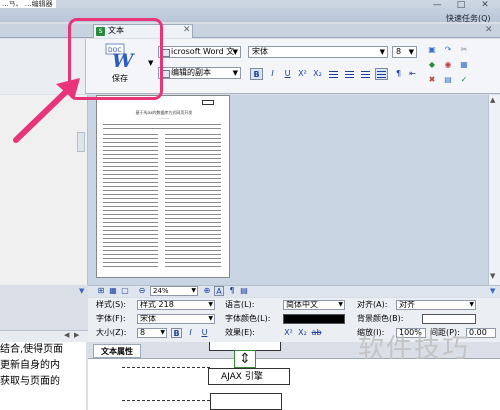 This screenshot has height=410, width=500. Describe the element at coordinates (464, 49) in the screenshot. I see `cut-icon: ✂` at that location.